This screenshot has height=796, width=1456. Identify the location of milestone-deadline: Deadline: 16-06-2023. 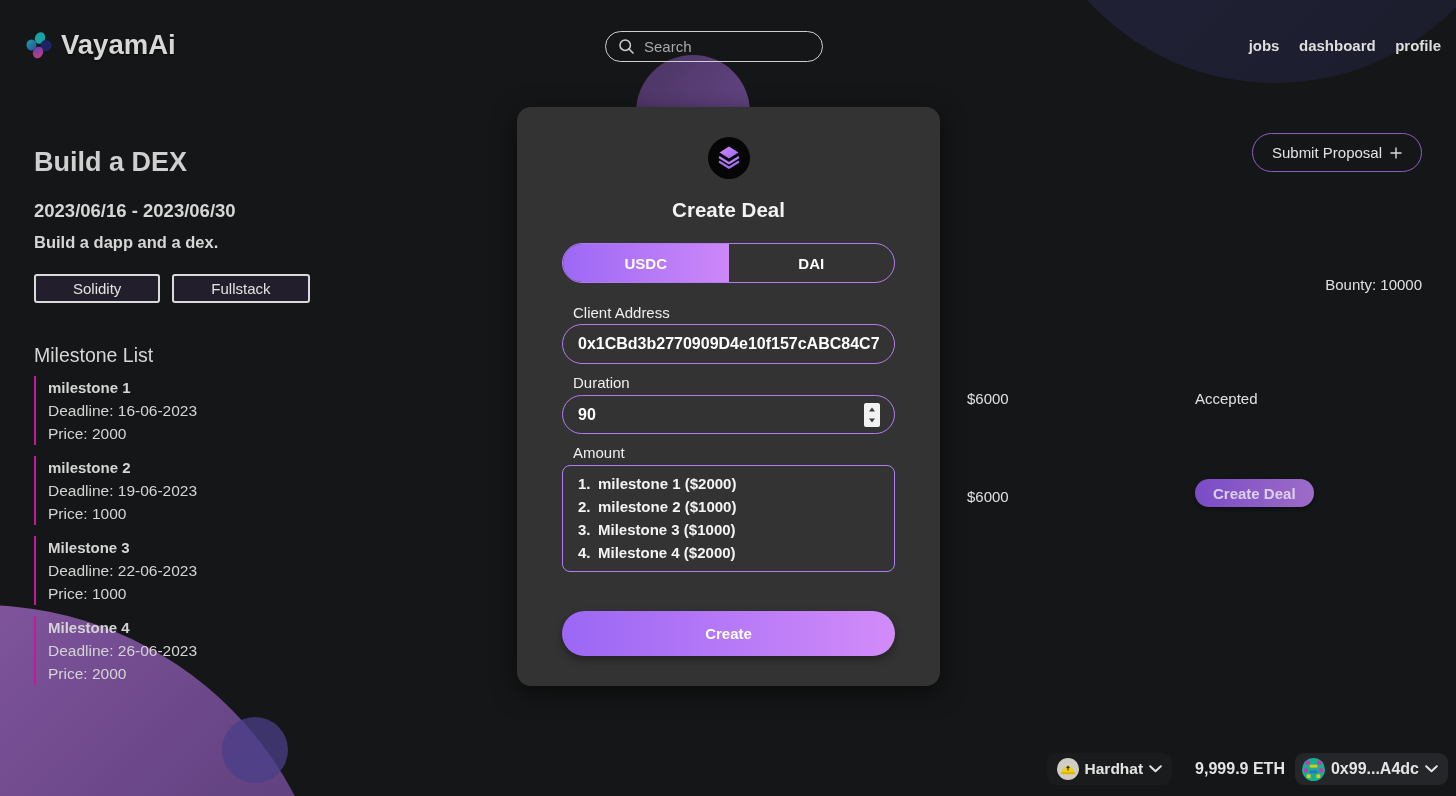
(123, 411).